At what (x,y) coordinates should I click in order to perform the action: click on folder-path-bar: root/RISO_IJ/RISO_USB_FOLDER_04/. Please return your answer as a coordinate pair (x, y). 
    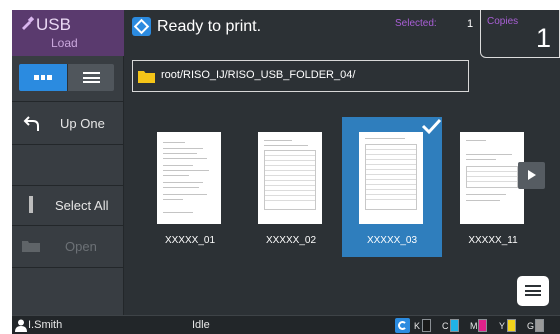
    Looking at the image, I should click on (300, 76).